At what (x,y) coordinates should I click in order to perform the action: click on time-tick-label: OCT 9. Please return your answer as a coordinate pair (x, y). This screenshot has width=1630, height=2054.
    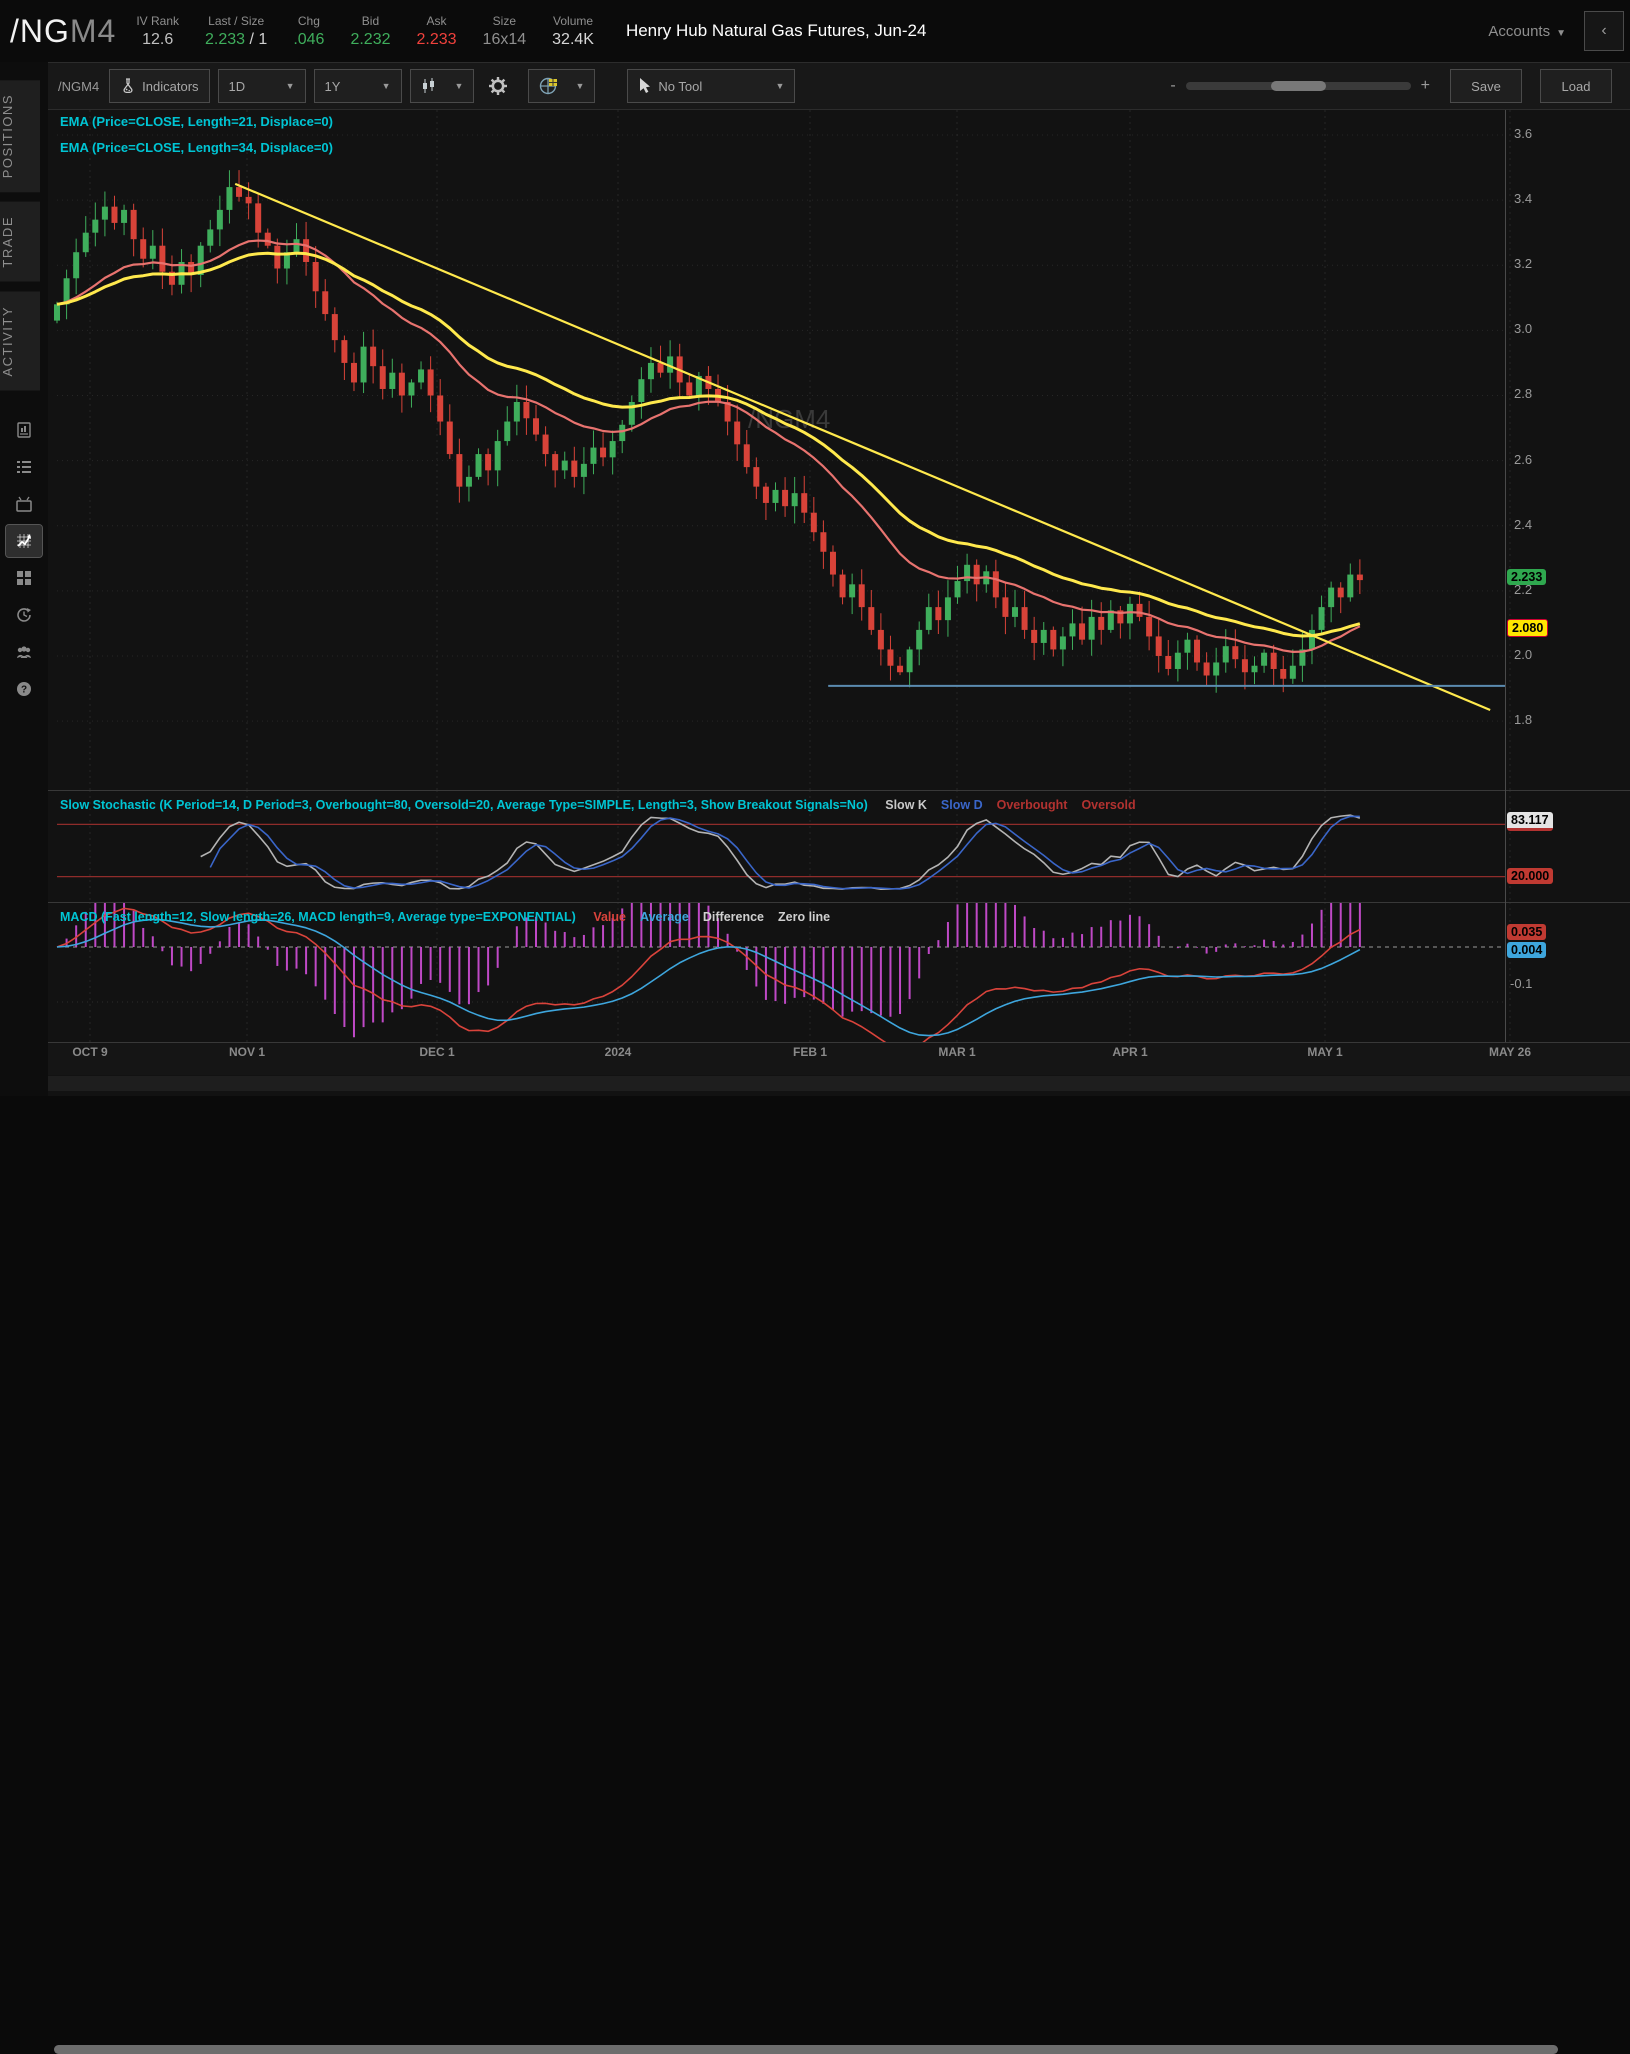
    Looking at the image, I should click on (90, 1052).